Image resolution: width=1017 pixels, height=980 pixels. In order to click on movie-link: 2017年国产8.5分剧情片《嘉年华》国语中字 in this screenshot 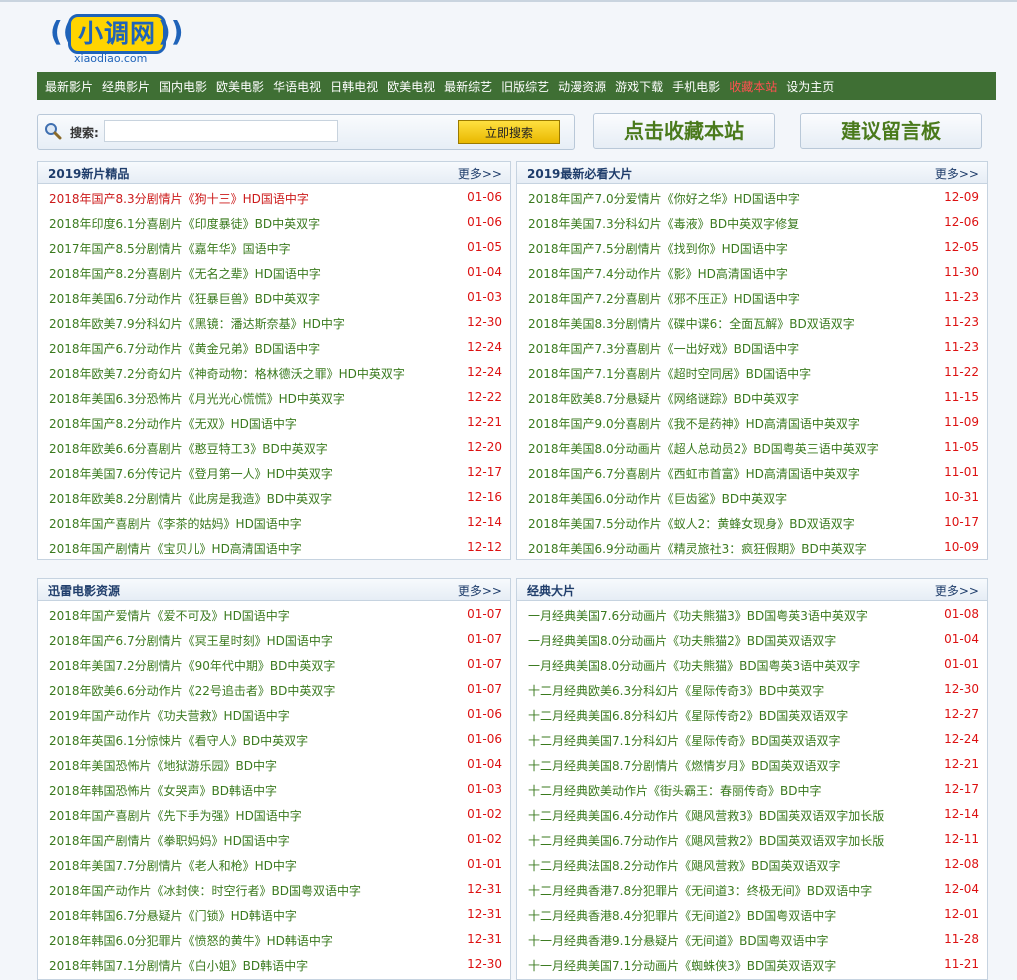, I will do `click(170, 248)`.